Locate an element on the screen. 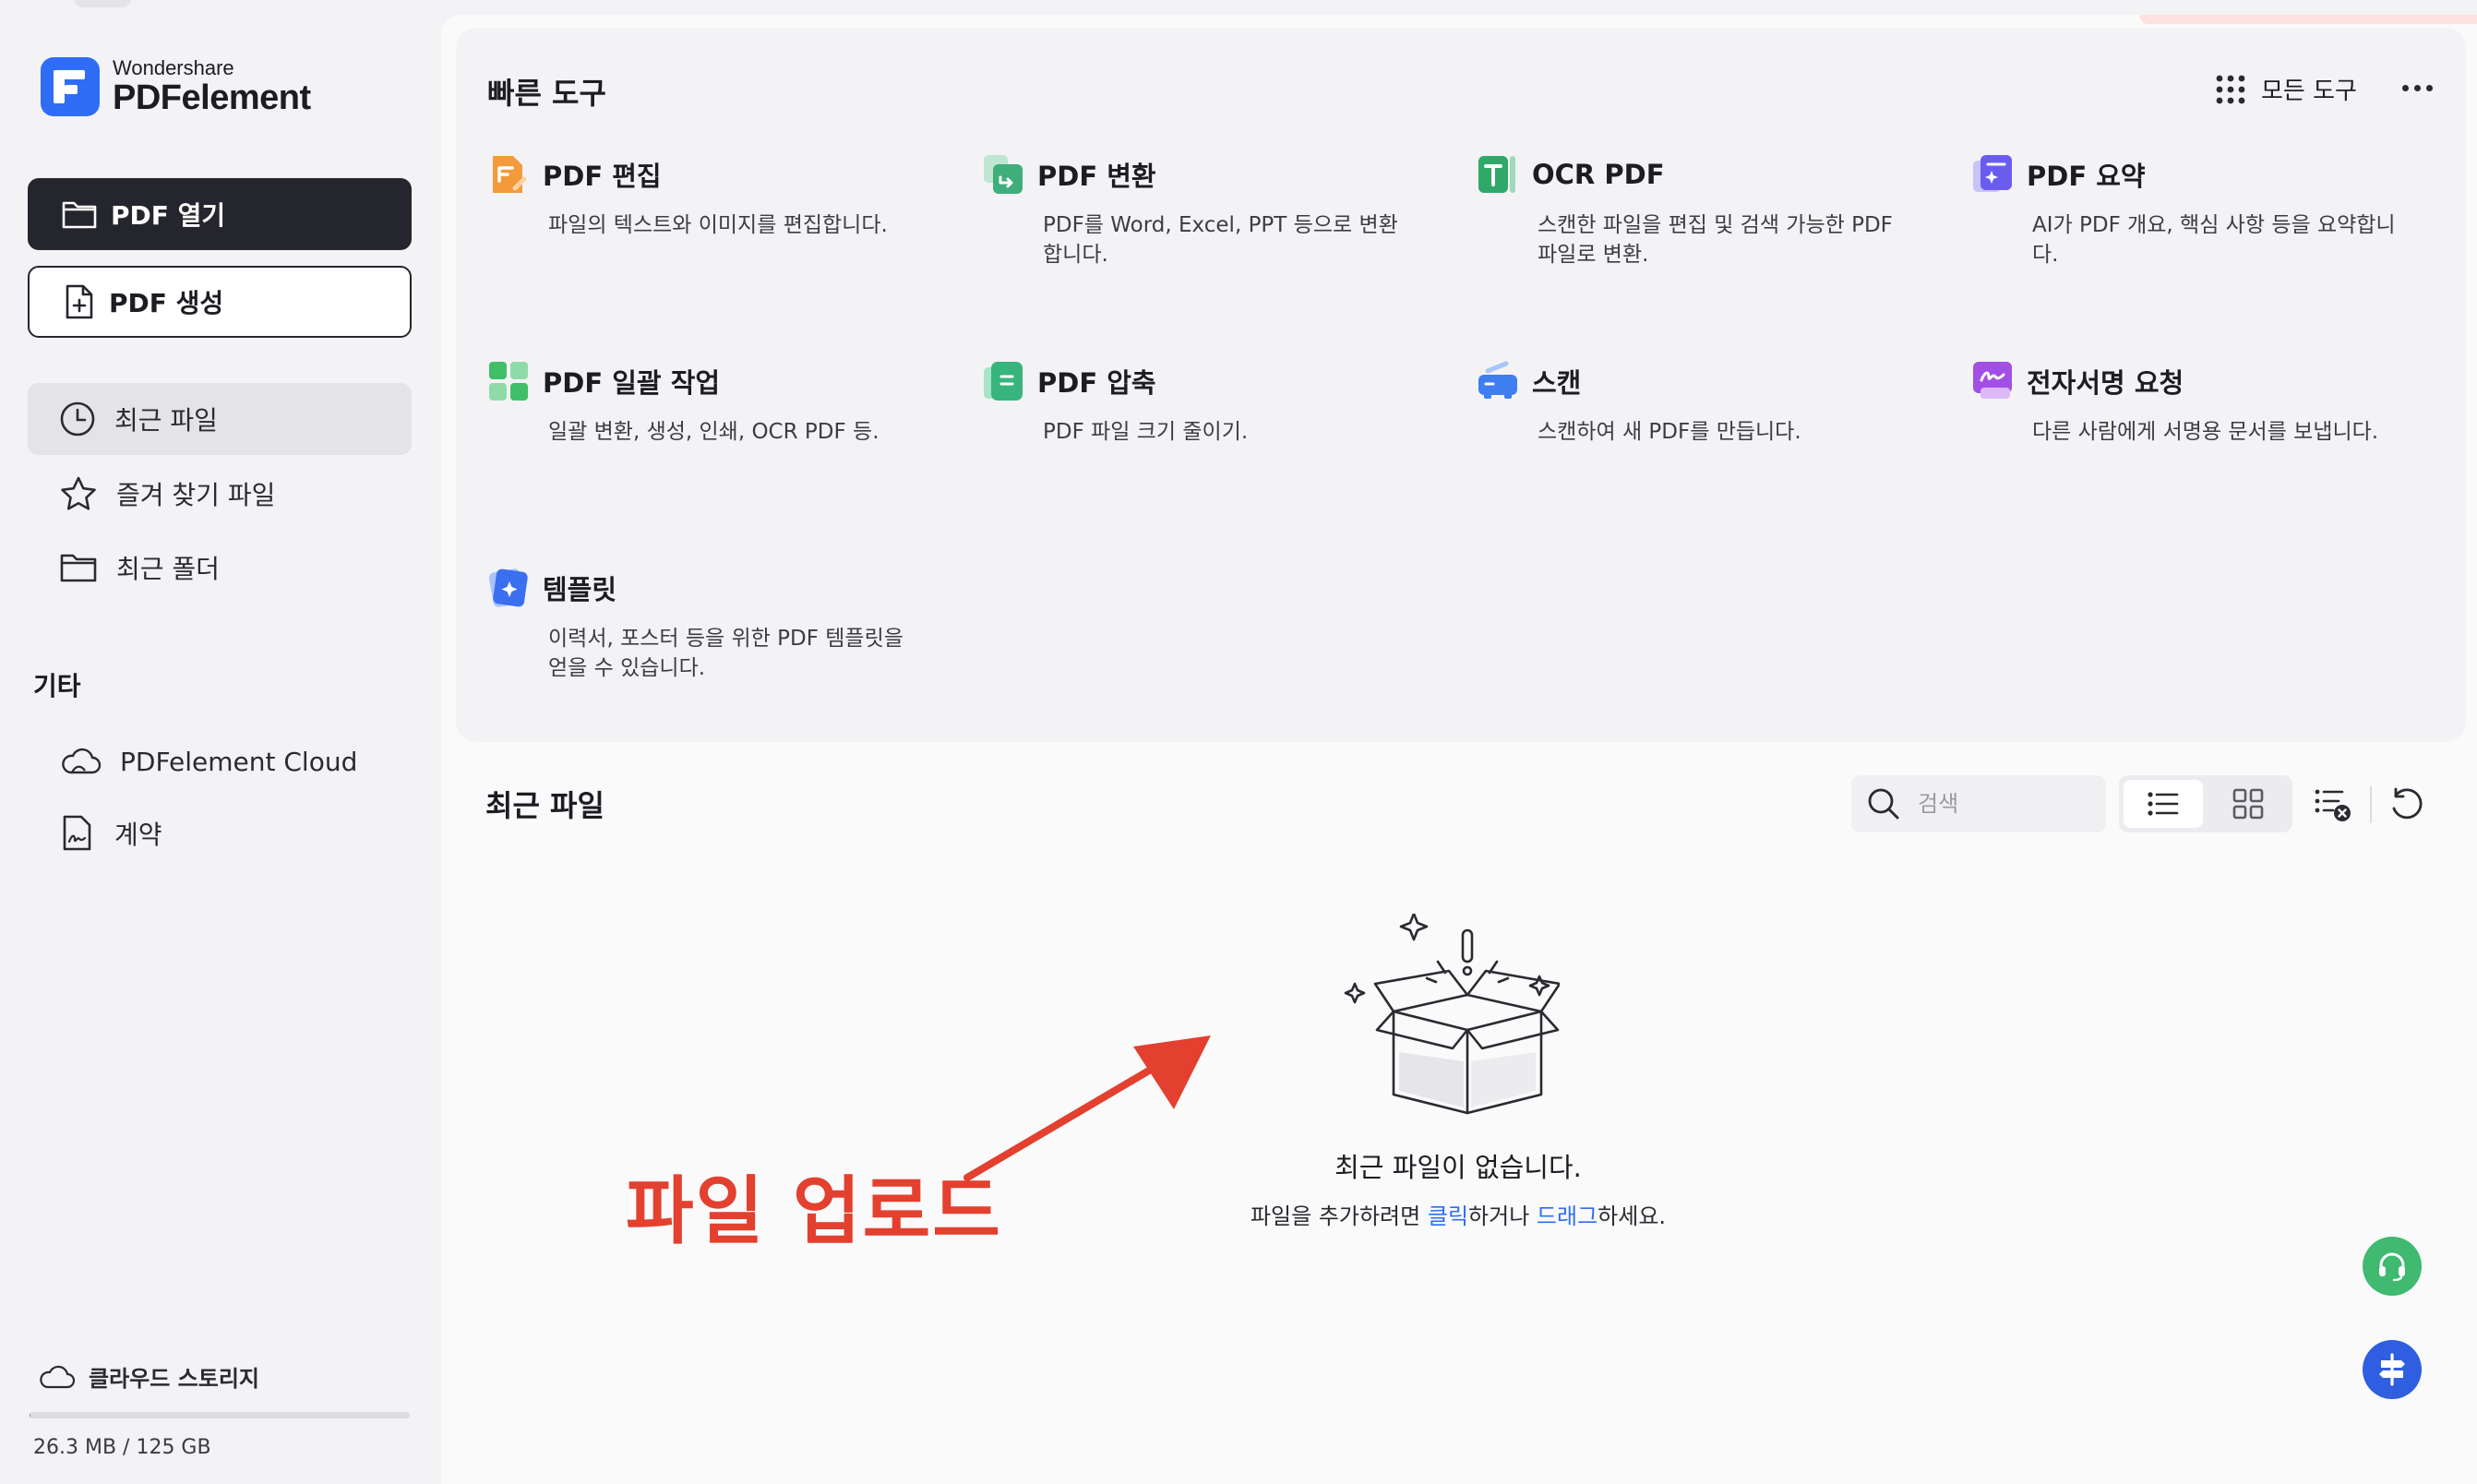 Image resolution: width=2477 pixels, height=1484 pixels. sidebar-item-recent-files: 최근 파일 is located at coordinates (220, 419).